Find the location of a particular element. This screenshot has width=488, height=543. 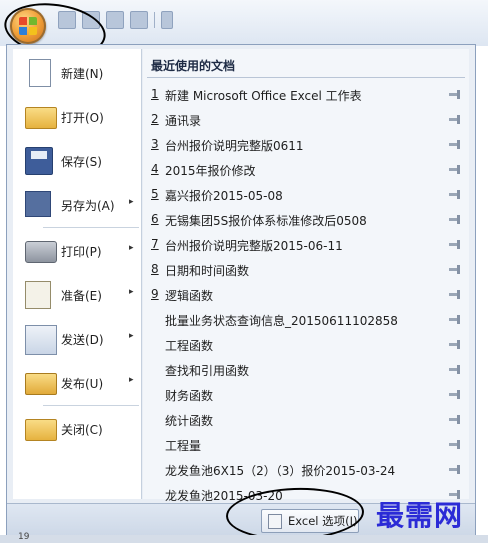

recent-document-item: 财务函数 is located at coordinates (306, 395).